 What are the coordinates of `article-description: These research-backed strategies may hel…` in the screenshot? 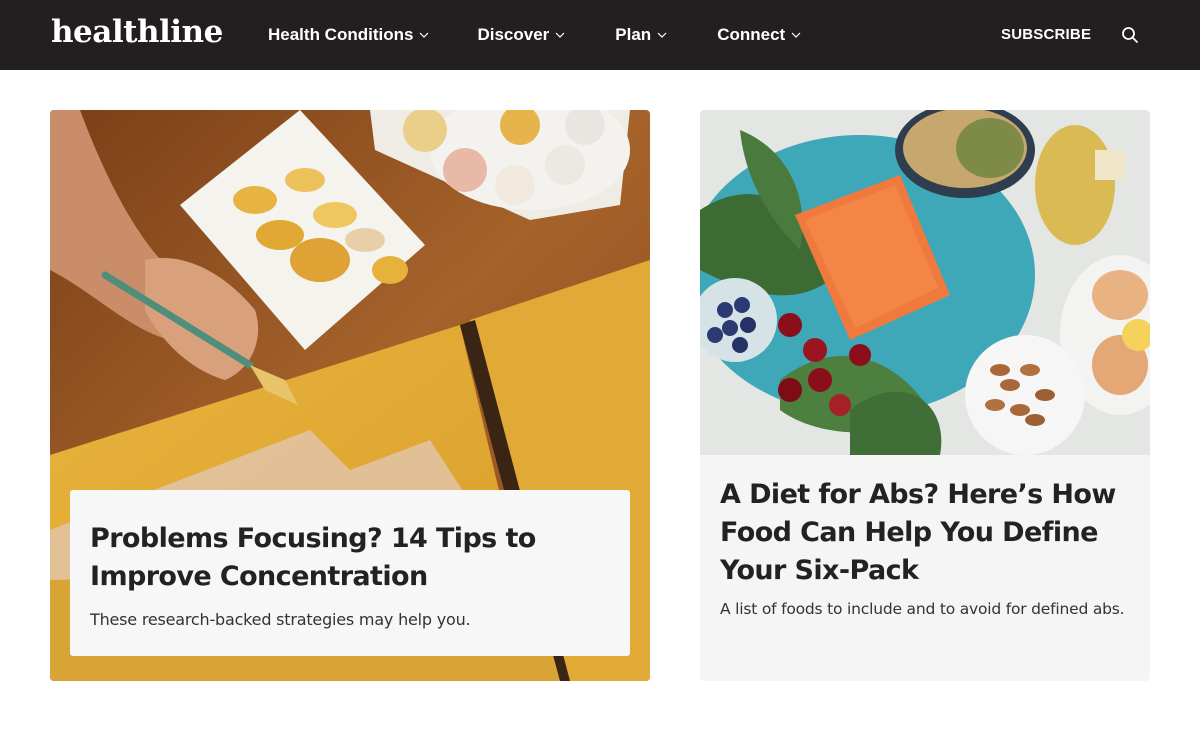 It's located at (280, 619).